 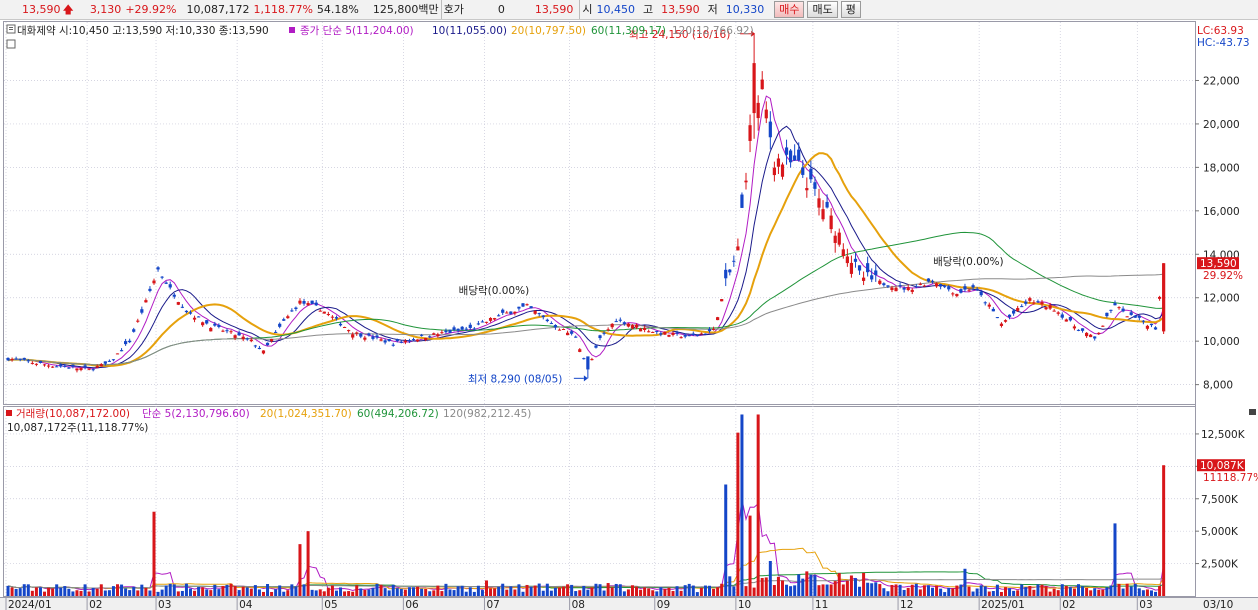 I want to click on volume-toggle-icon, so click(x=9, y=413).